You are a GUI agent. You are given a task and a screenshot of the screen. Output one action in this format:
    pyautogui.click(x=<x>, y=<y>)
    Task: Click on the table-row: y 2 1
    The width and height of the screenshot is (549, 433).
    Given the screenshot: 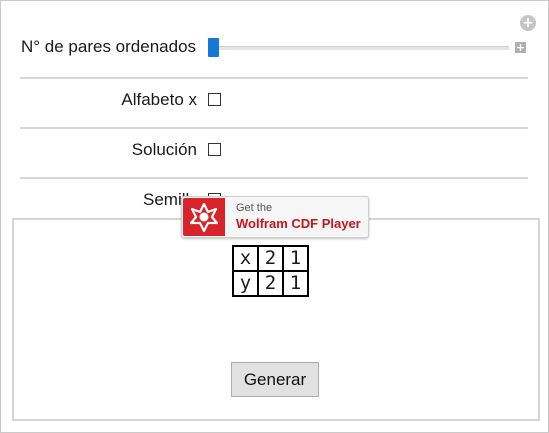 What is the action you would take?
    pyautogui.click(x=270, y=283)
    